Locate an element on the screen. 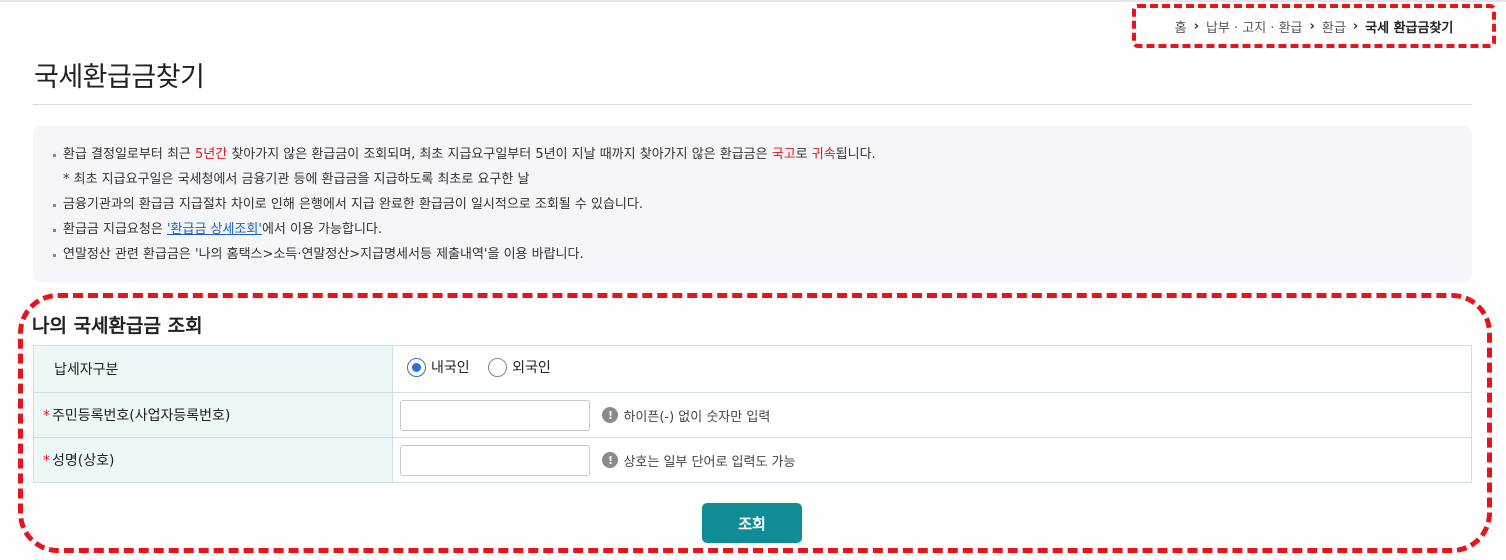 The image size is (1506, 560). taxpayer-type-options: 내국인 외국인 is located at coordinates (932, 369).